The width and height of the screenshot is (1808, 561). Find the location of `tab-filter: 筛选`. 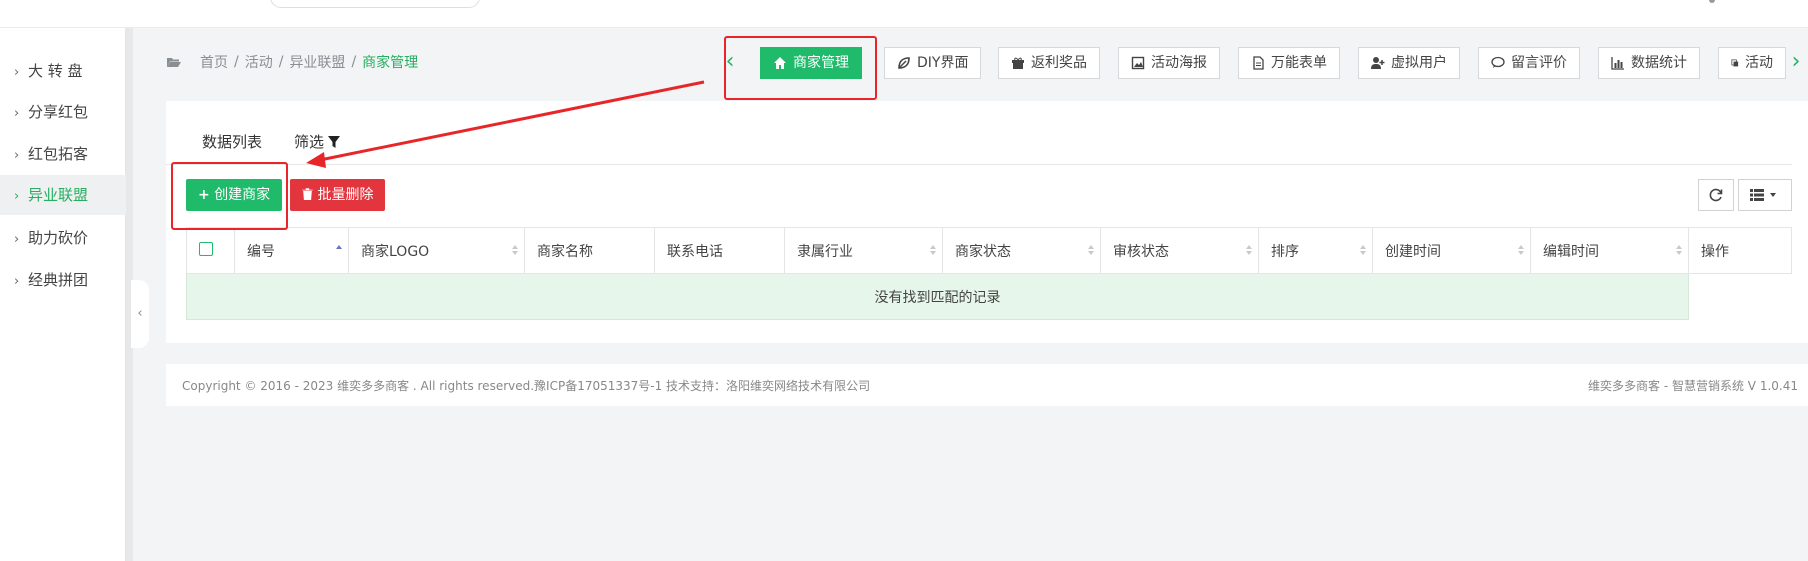

tab-filter: 筛选 is located at coordinates (317, 141).